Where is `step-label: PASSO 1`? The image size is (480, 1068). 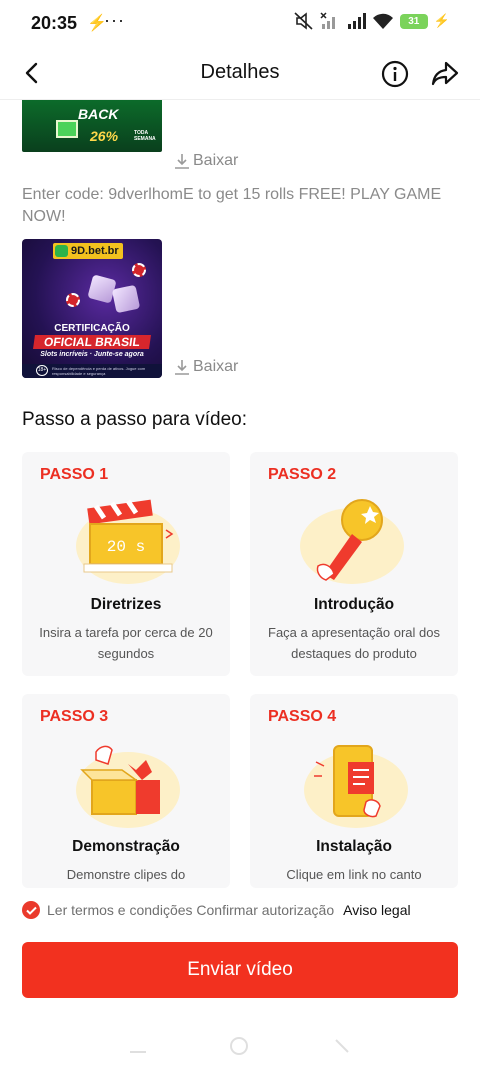 step-label: PASSO 1 is located at coordinates (74, 474).